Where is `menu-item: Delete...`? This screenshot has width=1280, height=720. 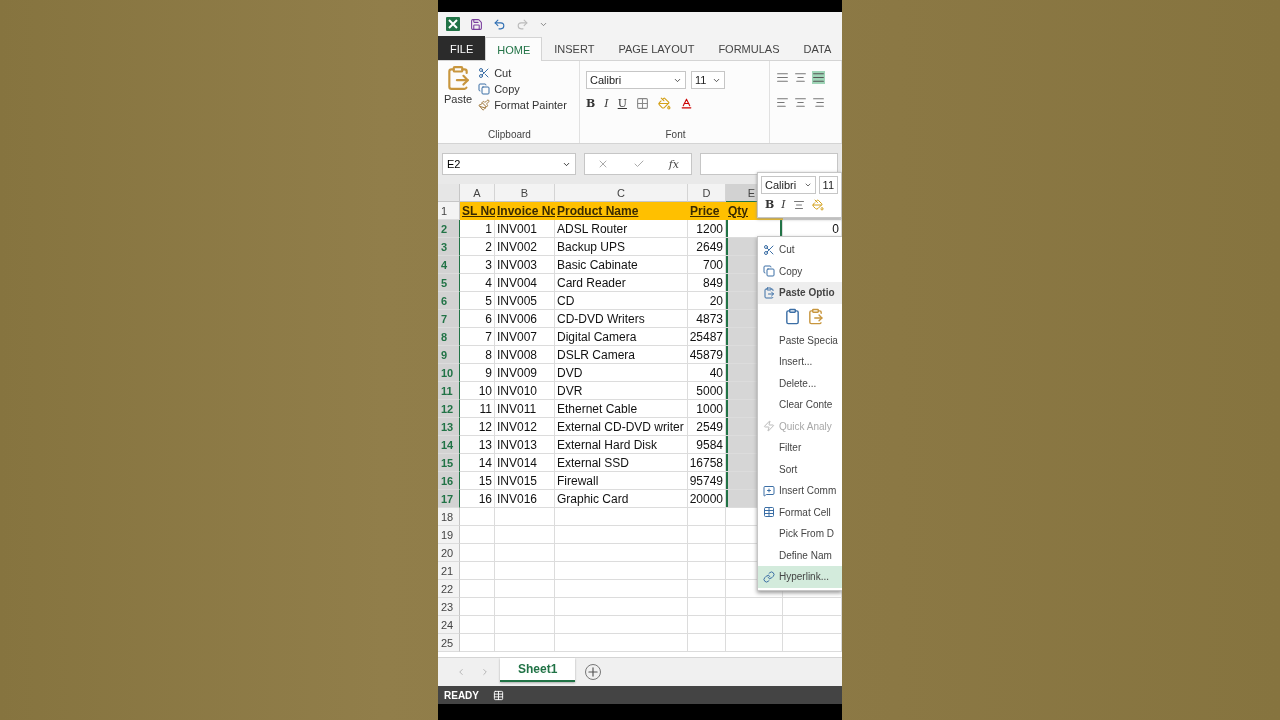
menu-item: Delete... is located at coordinates (800, 383).